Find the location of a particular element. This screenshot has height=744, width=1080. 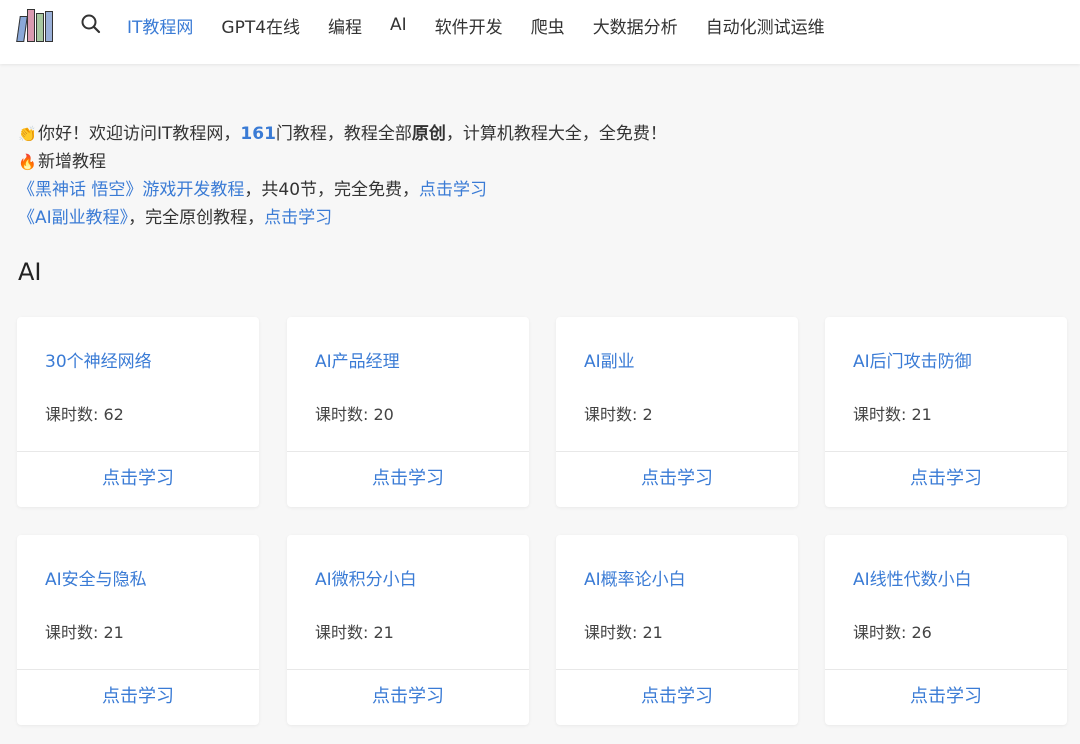

tutorial-count: 161 is located at coordinates (258, 134).